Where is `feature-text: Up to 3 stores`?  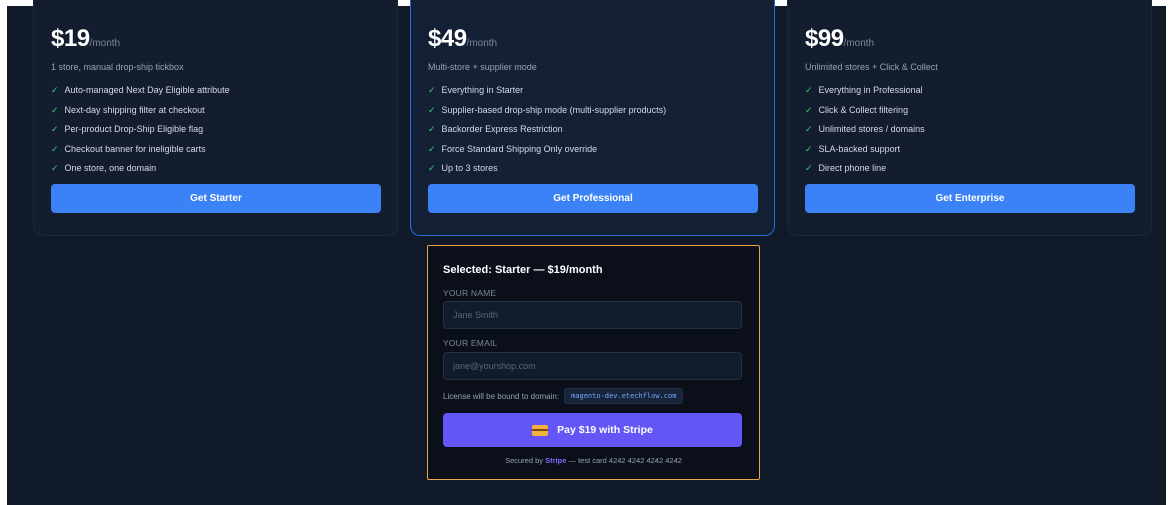 feature-text: Up to 3 stores is located at coordinates (469, 168).